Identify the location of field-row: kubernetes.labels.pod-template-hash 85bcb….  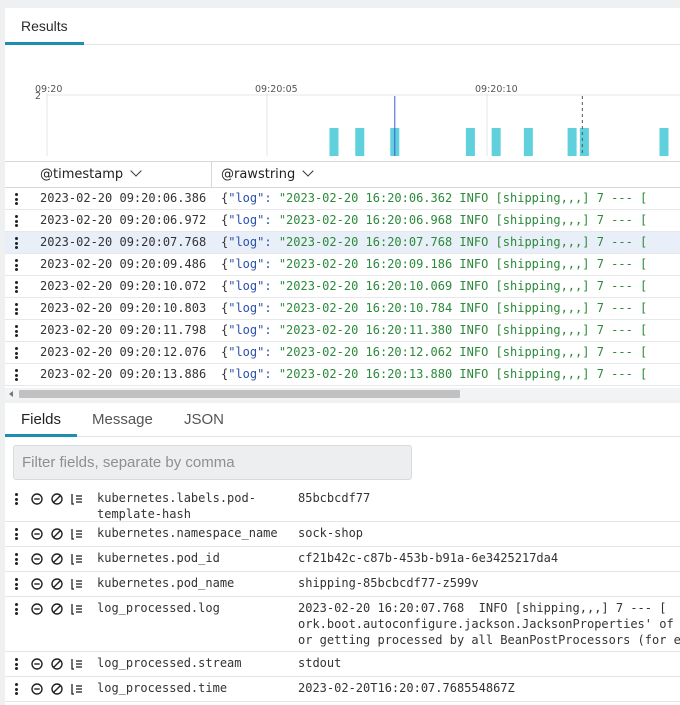
(342, 504).